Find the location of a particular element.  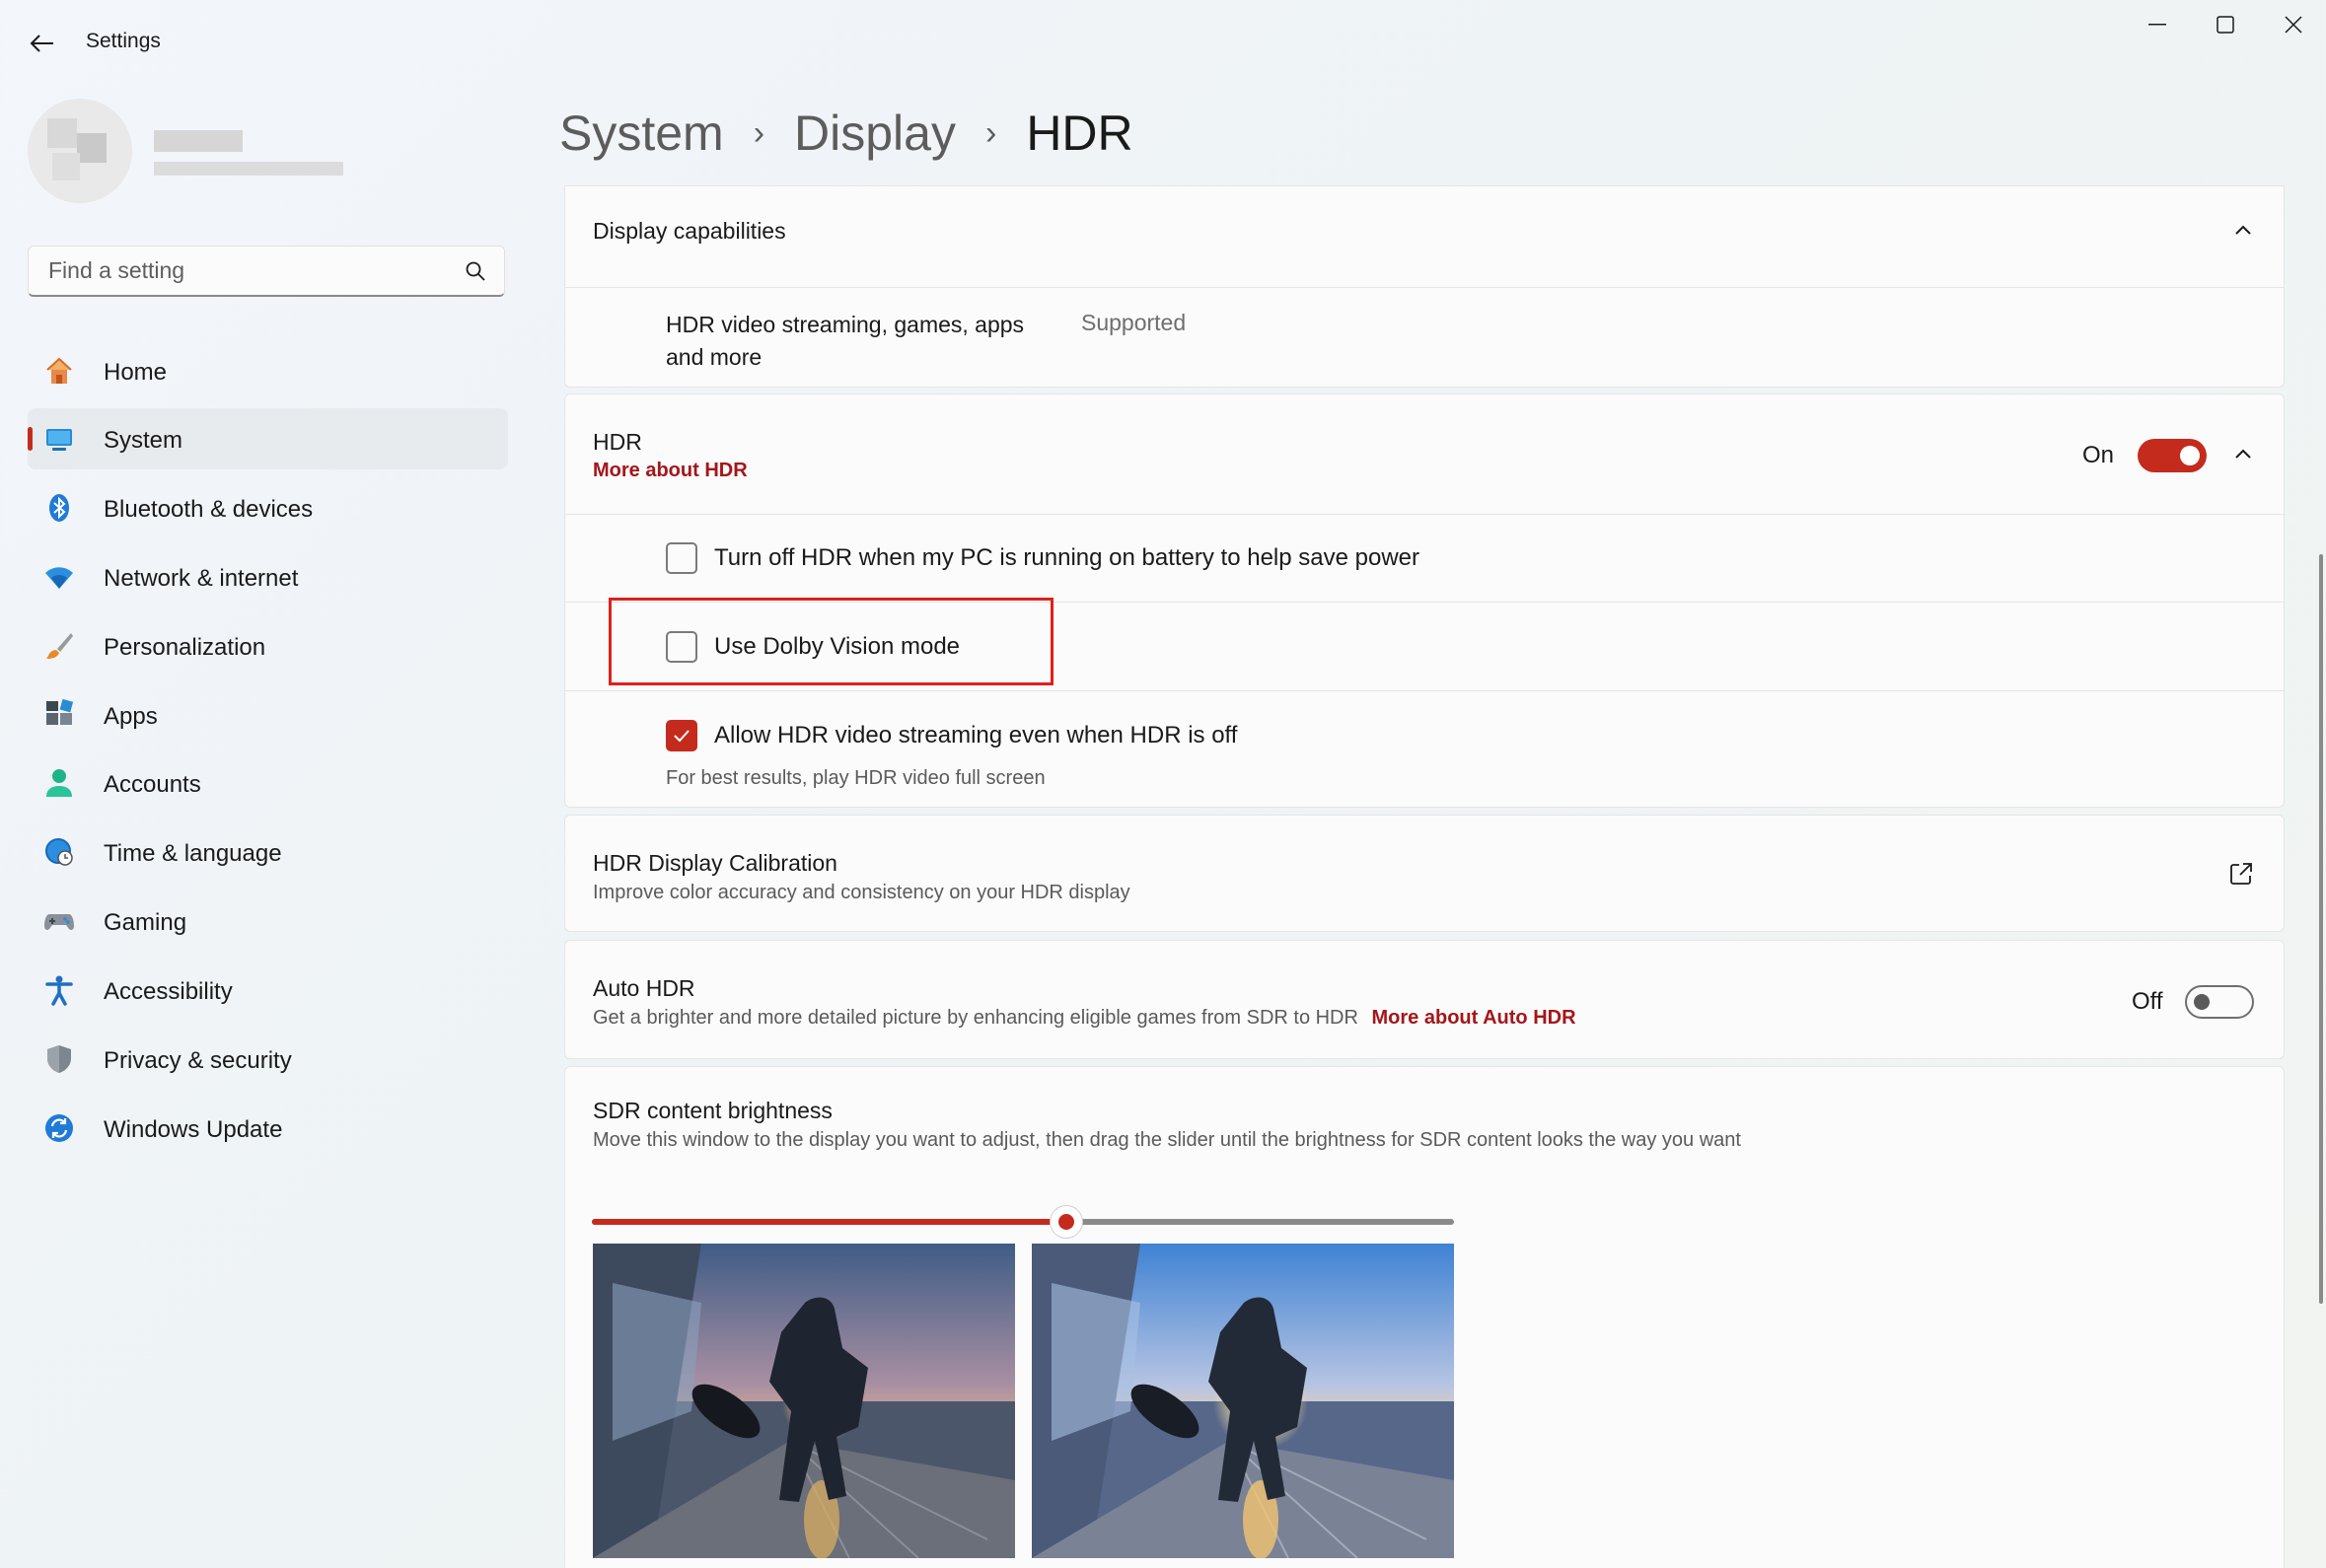

search-icon is located at coordinates (475, 271).